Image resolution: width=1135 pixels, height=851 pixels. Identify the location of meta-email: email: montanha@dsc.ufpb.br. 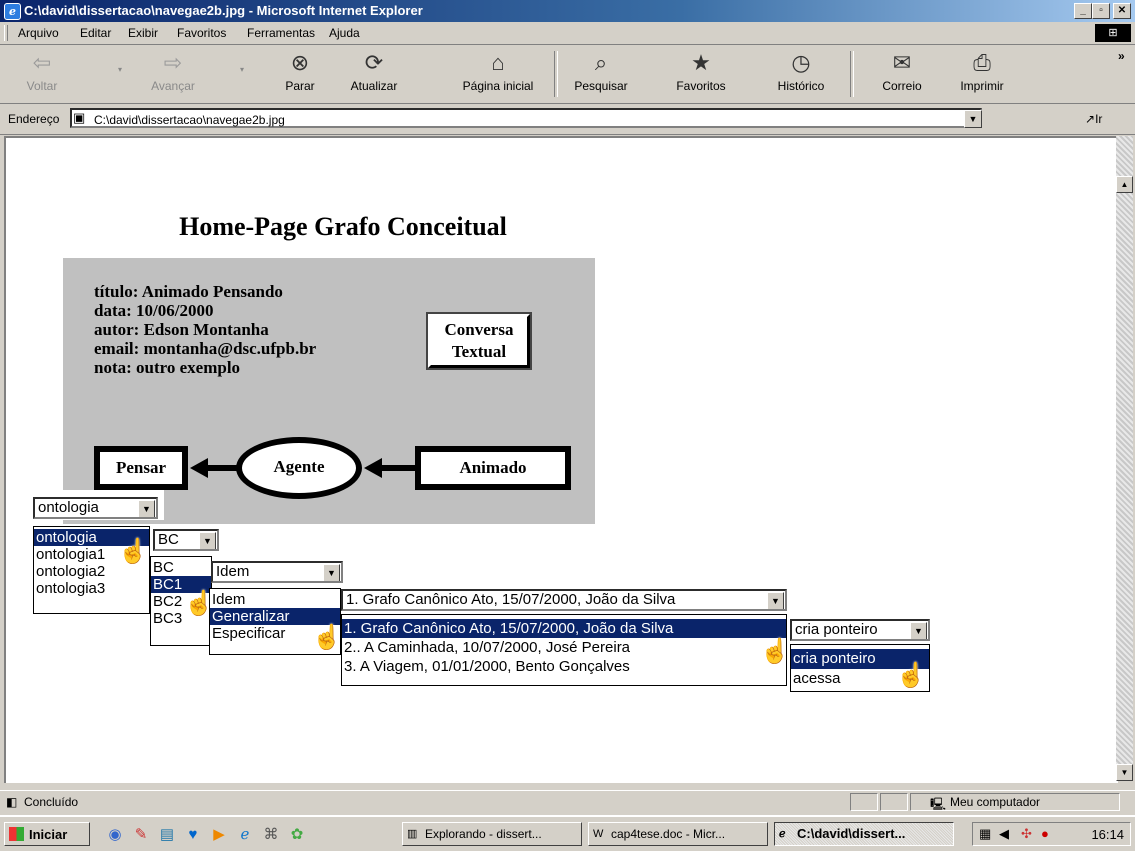
(205, 348).